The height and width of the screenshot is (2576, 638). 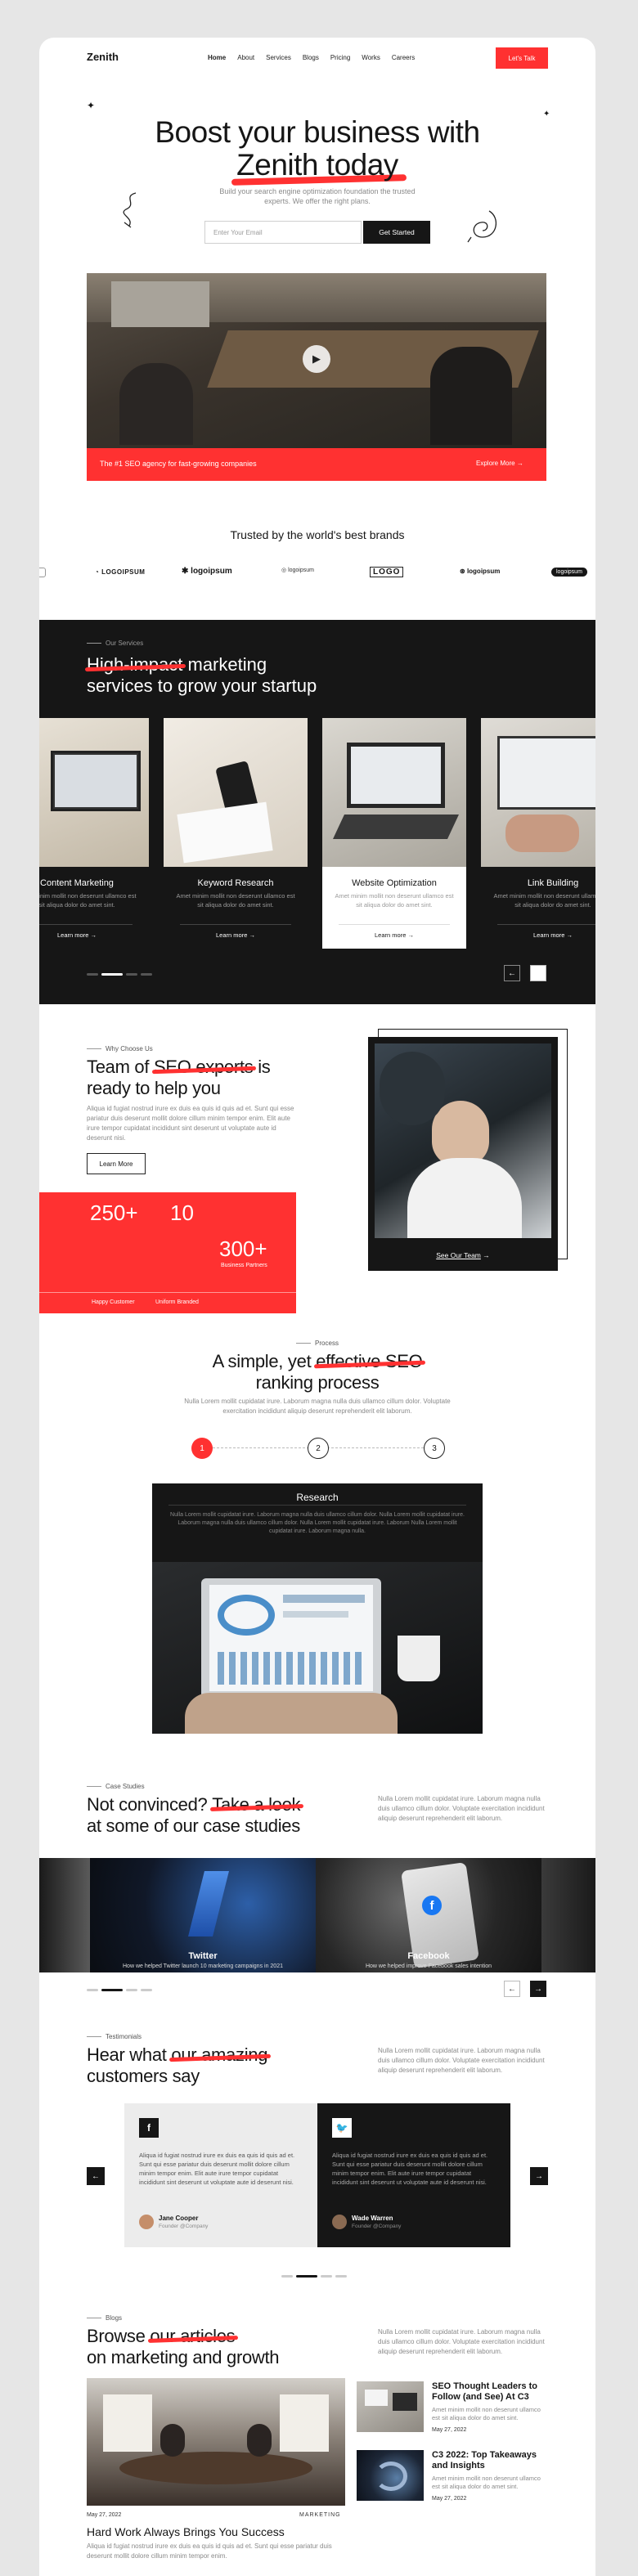 I want to click on blog-main-image, so click(x=216, y=2442).